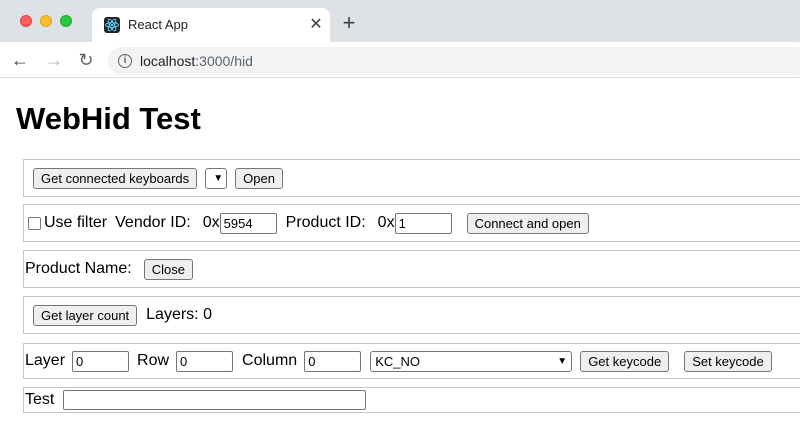  Describe the element at coordinates (101, 361) in the screenshot. I see `layer-input` at that location.